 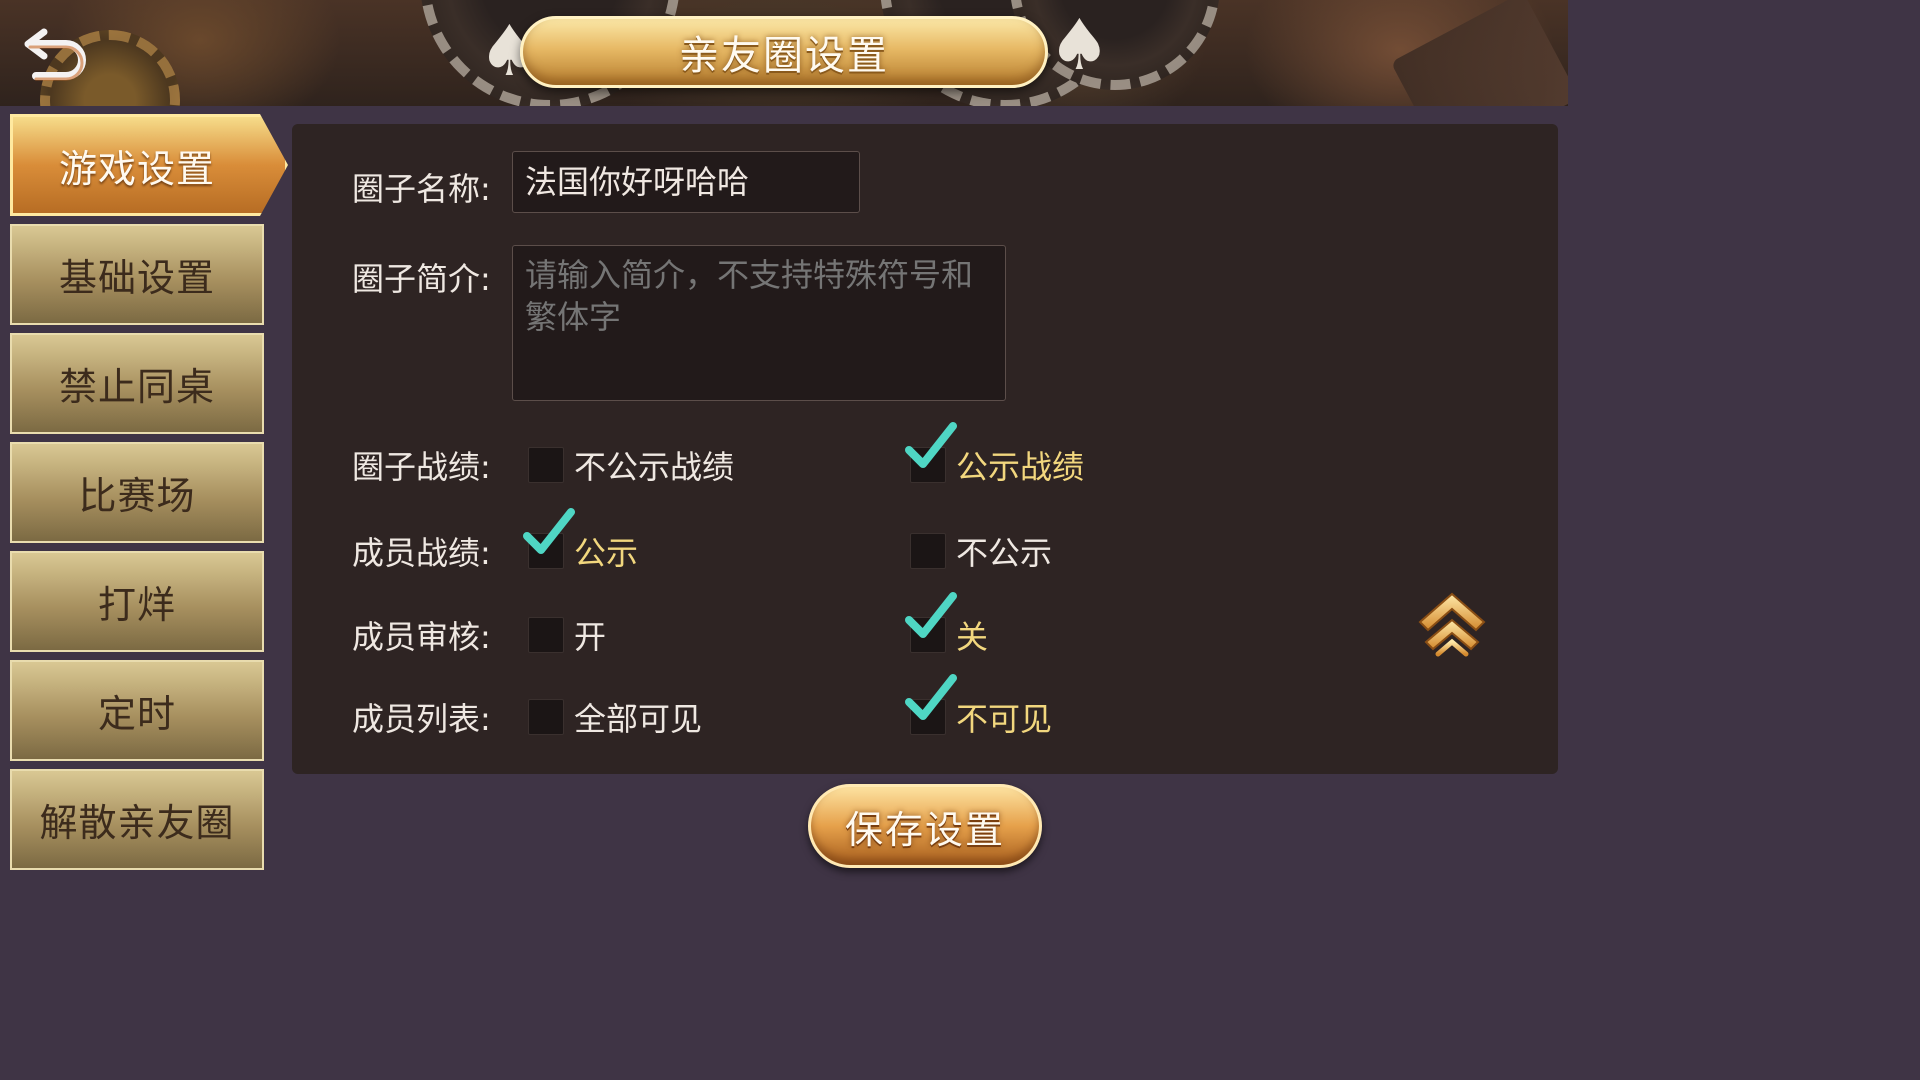 What do you see at coordinates (606, 553) in the screenshot?
I see `option-label: 公示` at bounding box center [606, 553].